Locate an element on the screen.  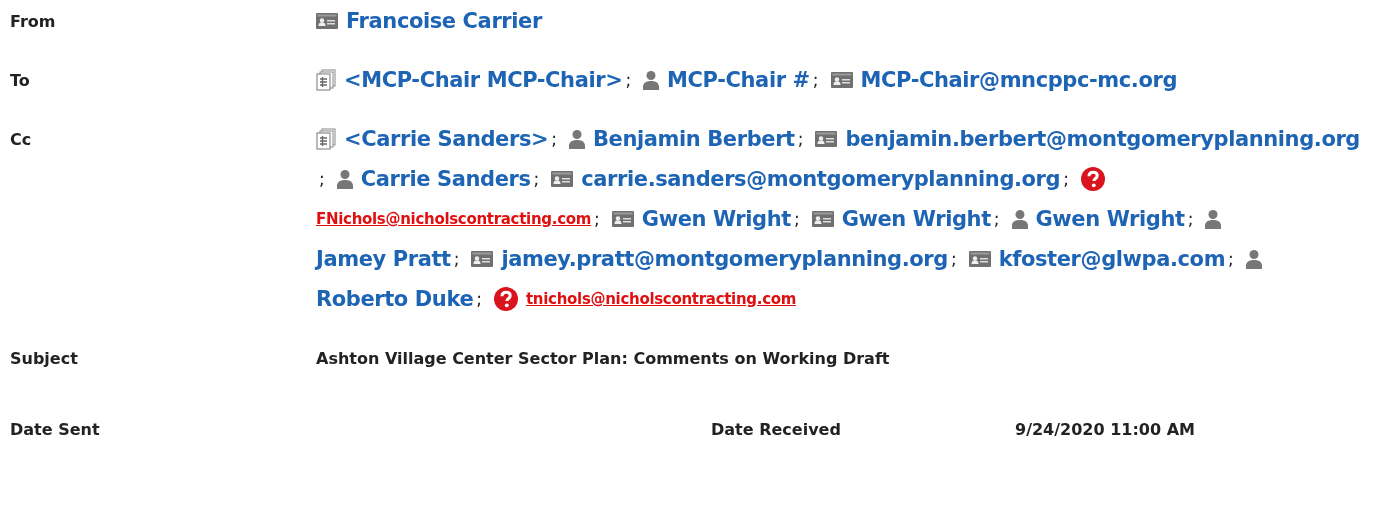
recipient-link: Benjamin Berbert is located at coordinates (693, 139).